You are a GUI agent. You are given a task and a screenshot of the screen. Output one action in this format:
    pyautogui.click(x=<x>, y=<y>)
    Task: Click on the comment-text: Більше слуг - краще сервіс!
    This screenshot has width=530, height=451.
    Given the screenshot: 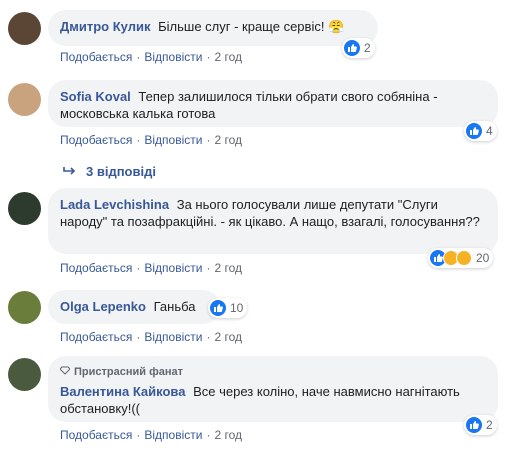 What is the action you would take?
    pyautogui.click(x=241, y=26)
    